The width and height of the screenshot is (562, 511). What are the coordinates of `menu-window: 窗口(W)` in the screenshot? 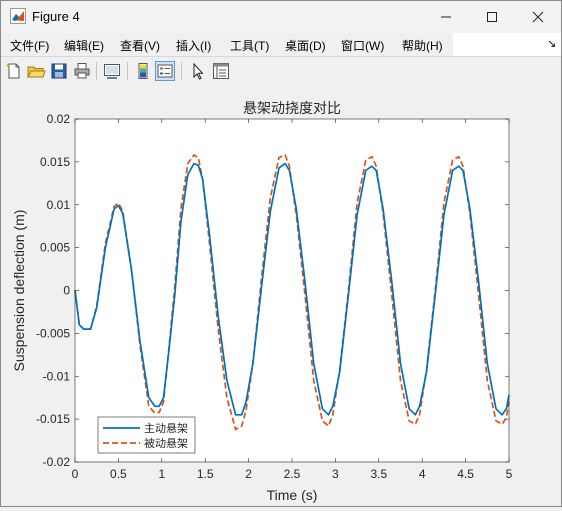 It's located at (362, 45).